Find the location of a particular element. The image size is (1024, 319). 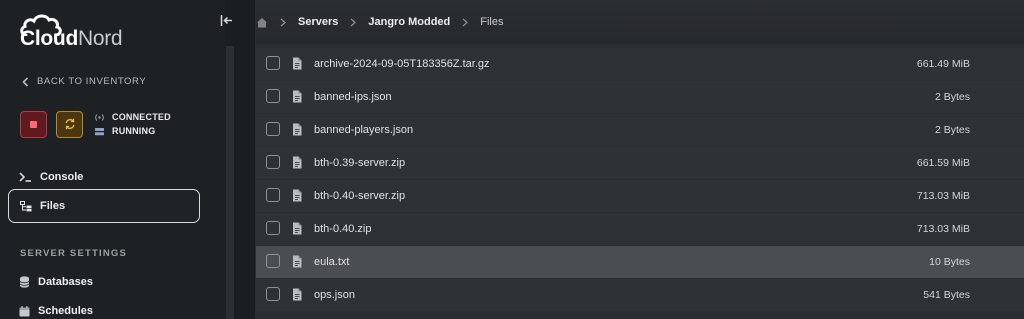

calendar-icon is located at coordinates (24, 310).